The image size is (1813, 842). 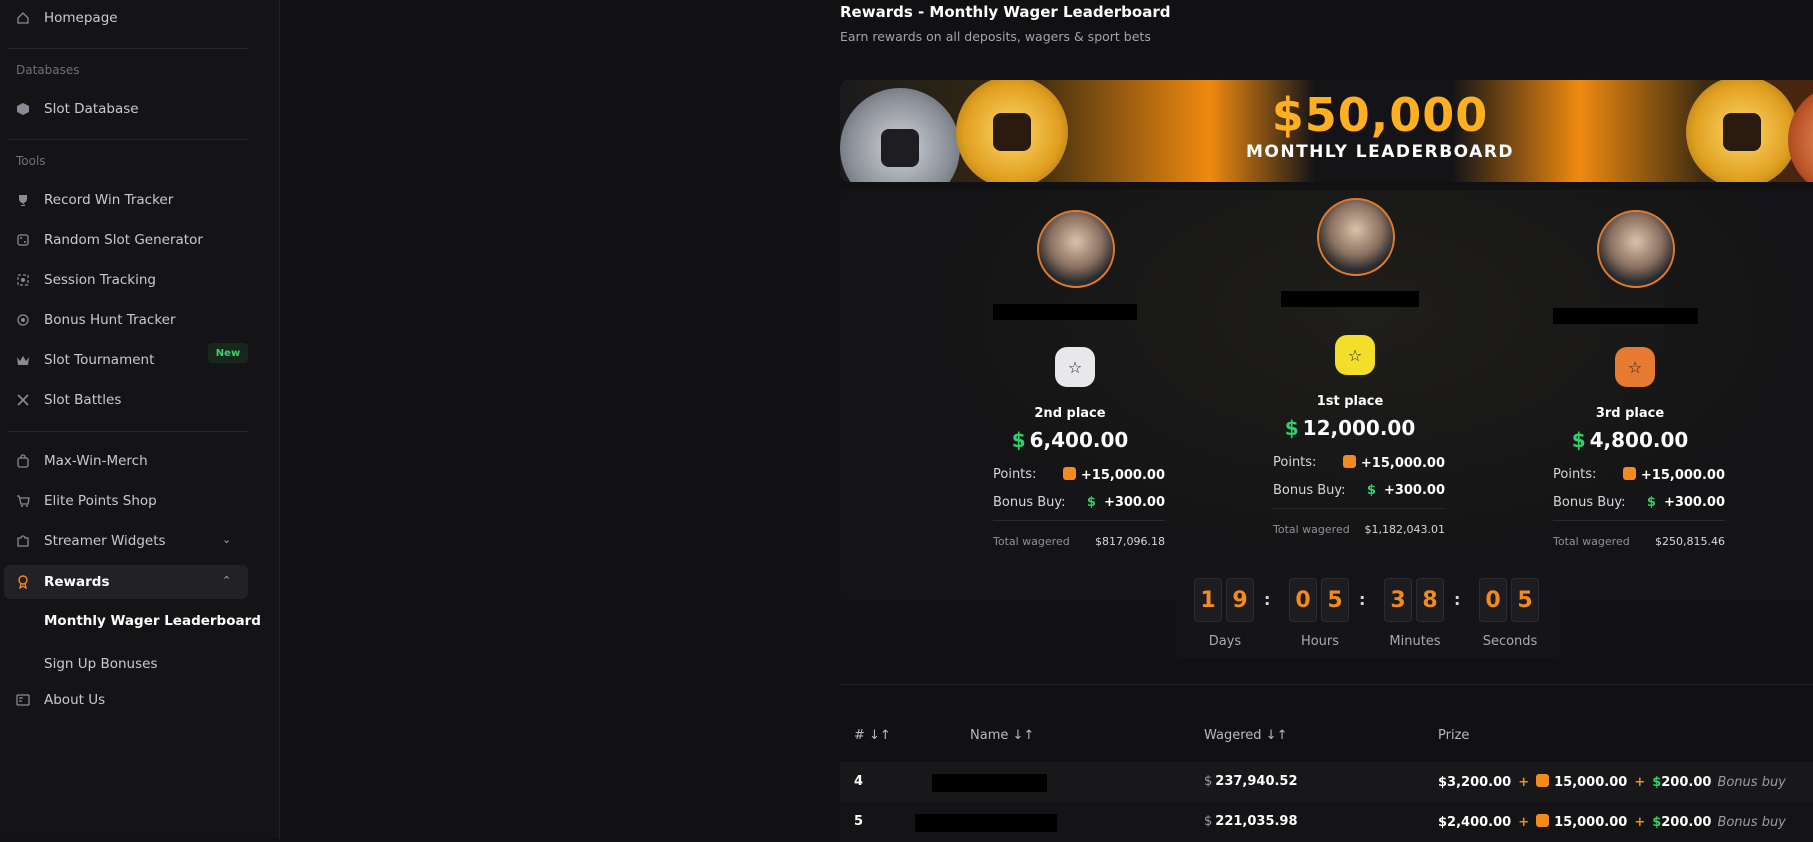 What do you see at coordinates (859, 821) in the screenshot?
I see `rank-cell: 5` at bounding box center [859, 821].